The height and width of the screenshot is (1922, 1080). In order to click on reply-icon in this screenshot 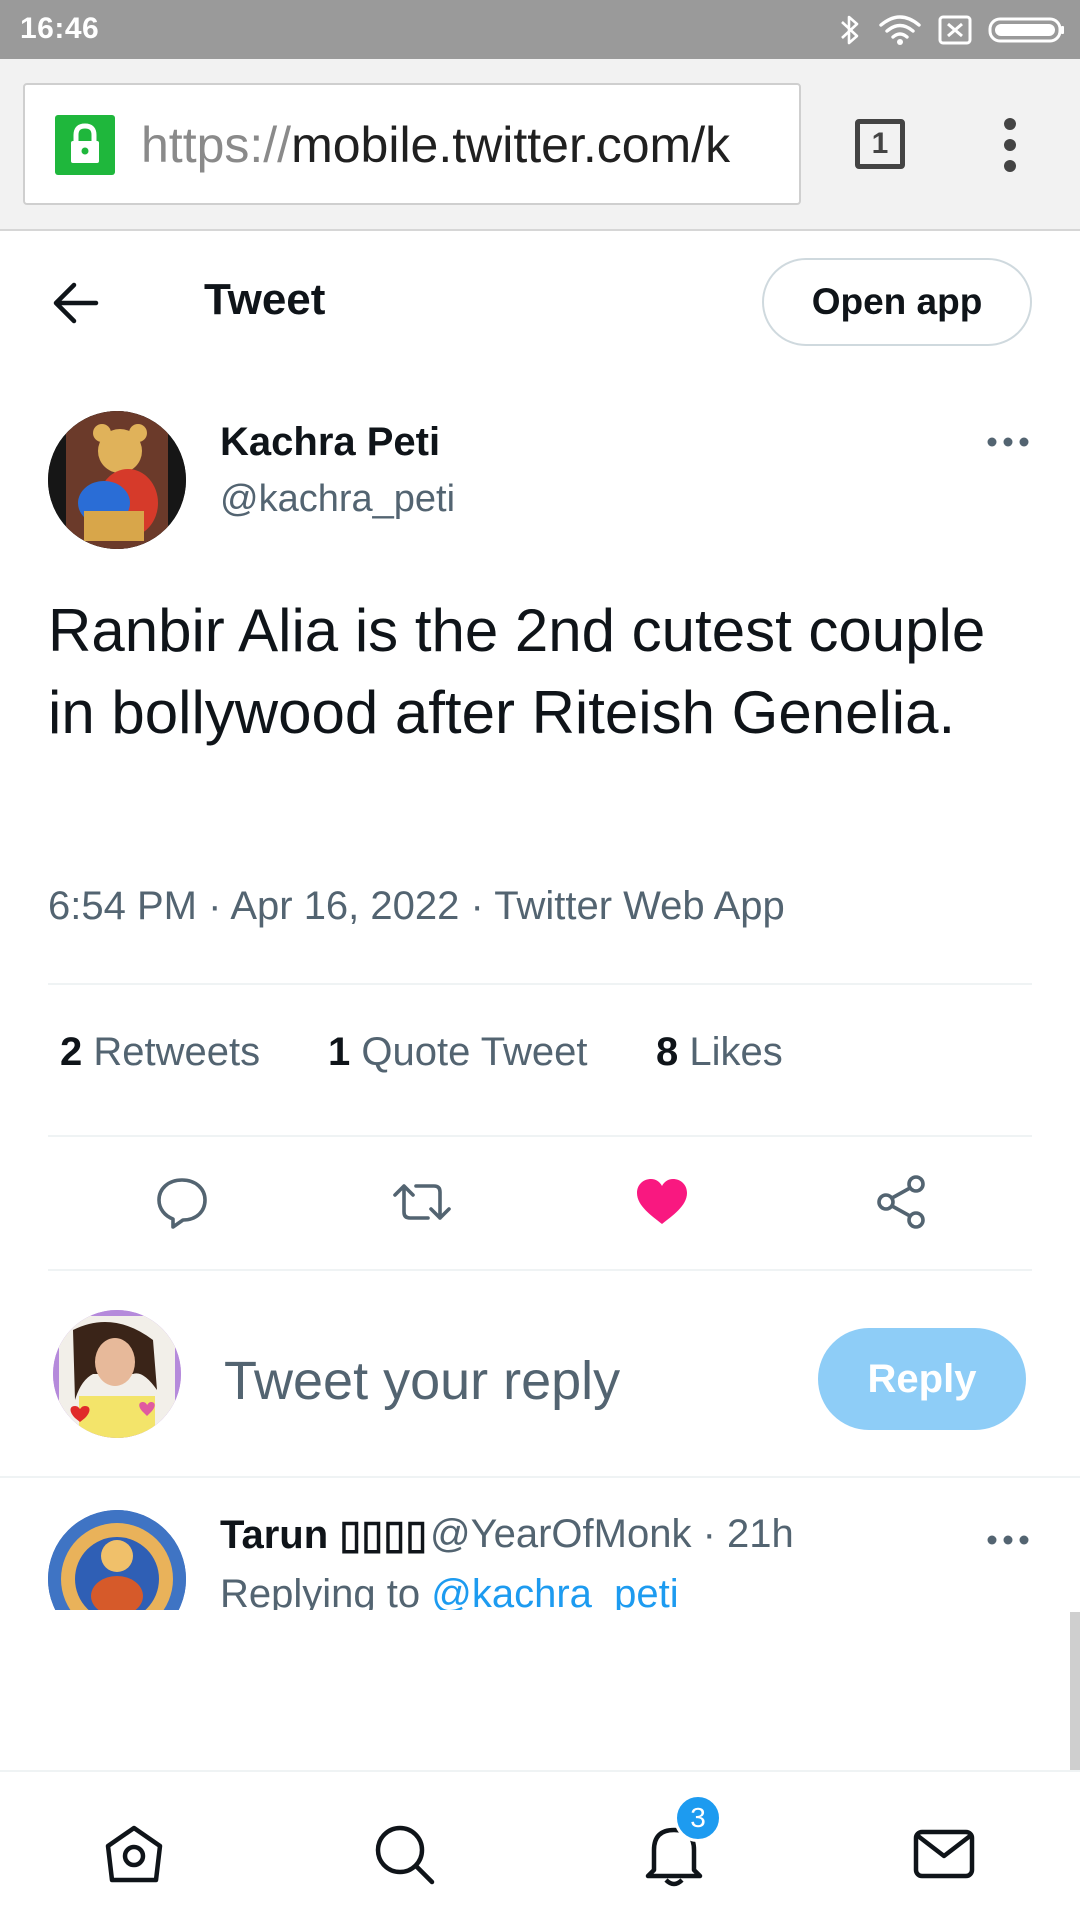, I will do `click(182, 1202)`.